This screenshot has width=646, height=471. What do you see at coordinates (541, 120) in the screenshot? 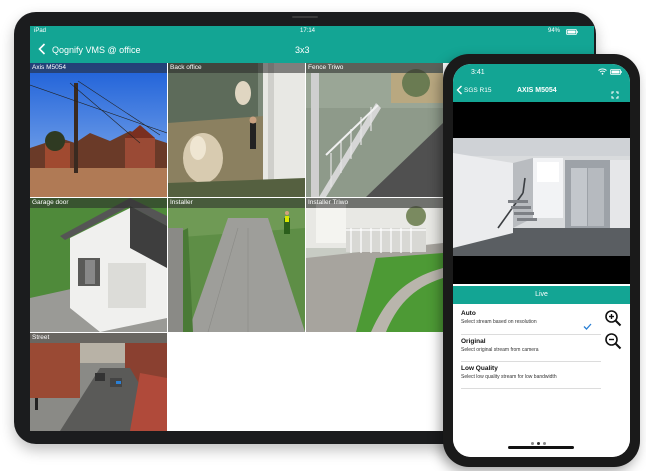
I see `video-letterbox-top` at bounding box center [541, 120].